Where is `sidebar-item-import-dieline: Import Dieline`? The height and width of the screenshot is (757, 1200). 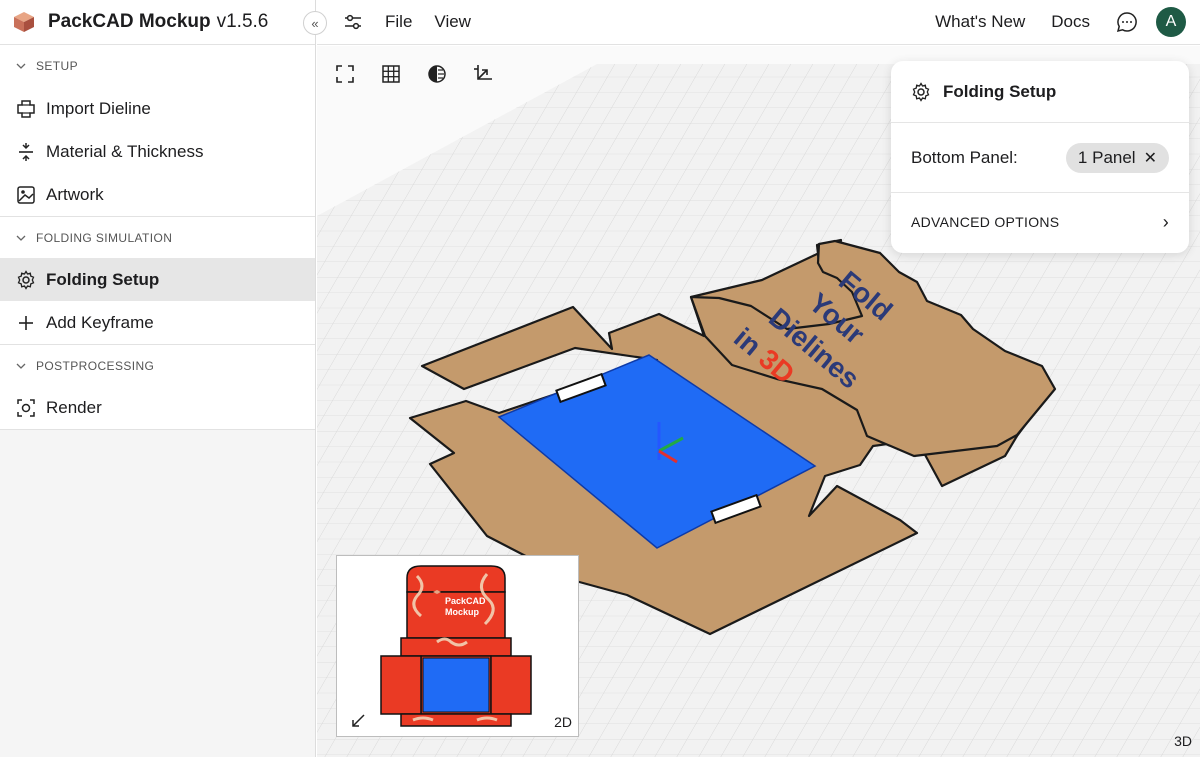 sidebar-item-import-dieline: Import Dieline is located at coordinates (157, 108).